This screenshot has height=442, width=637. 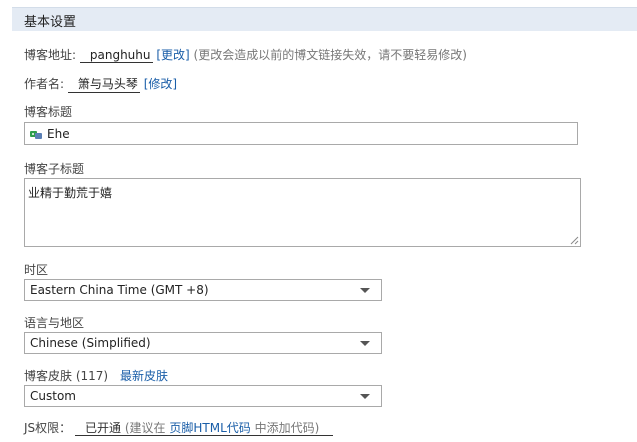 What do you see at coordinates (287, 428) in the screenshot?
I see `js-hint-suffix: 中添加代码)` at bounding box center [287, 428].